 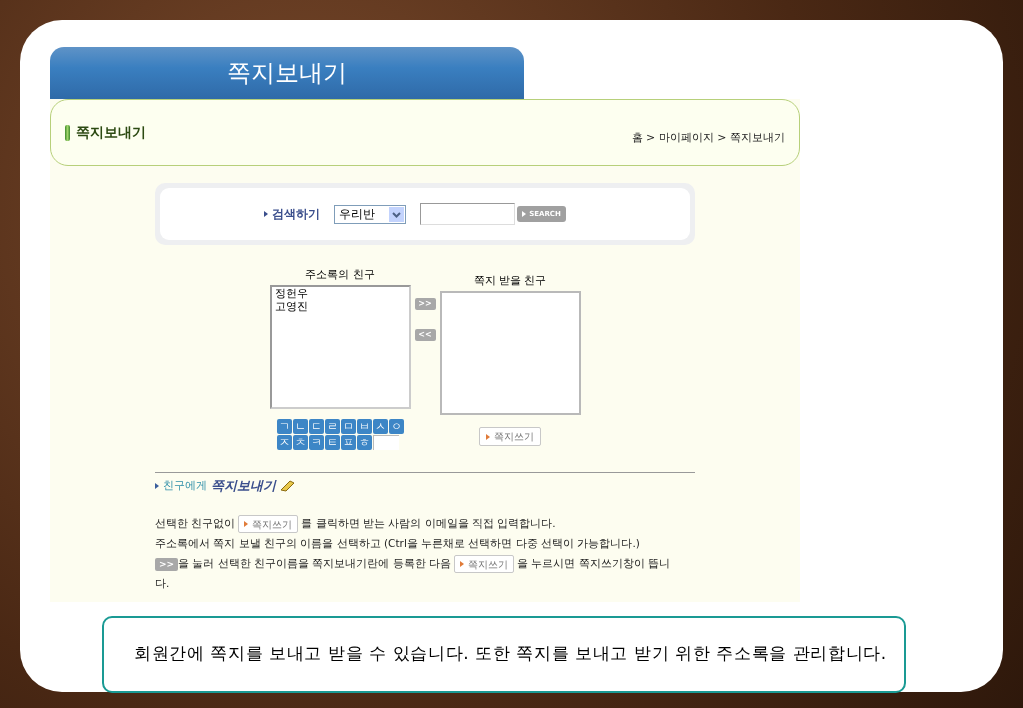 I want to click on breadcrumb: 홈 > 마이페이지 > 쪽지보내기, so click(x=708, y=138).